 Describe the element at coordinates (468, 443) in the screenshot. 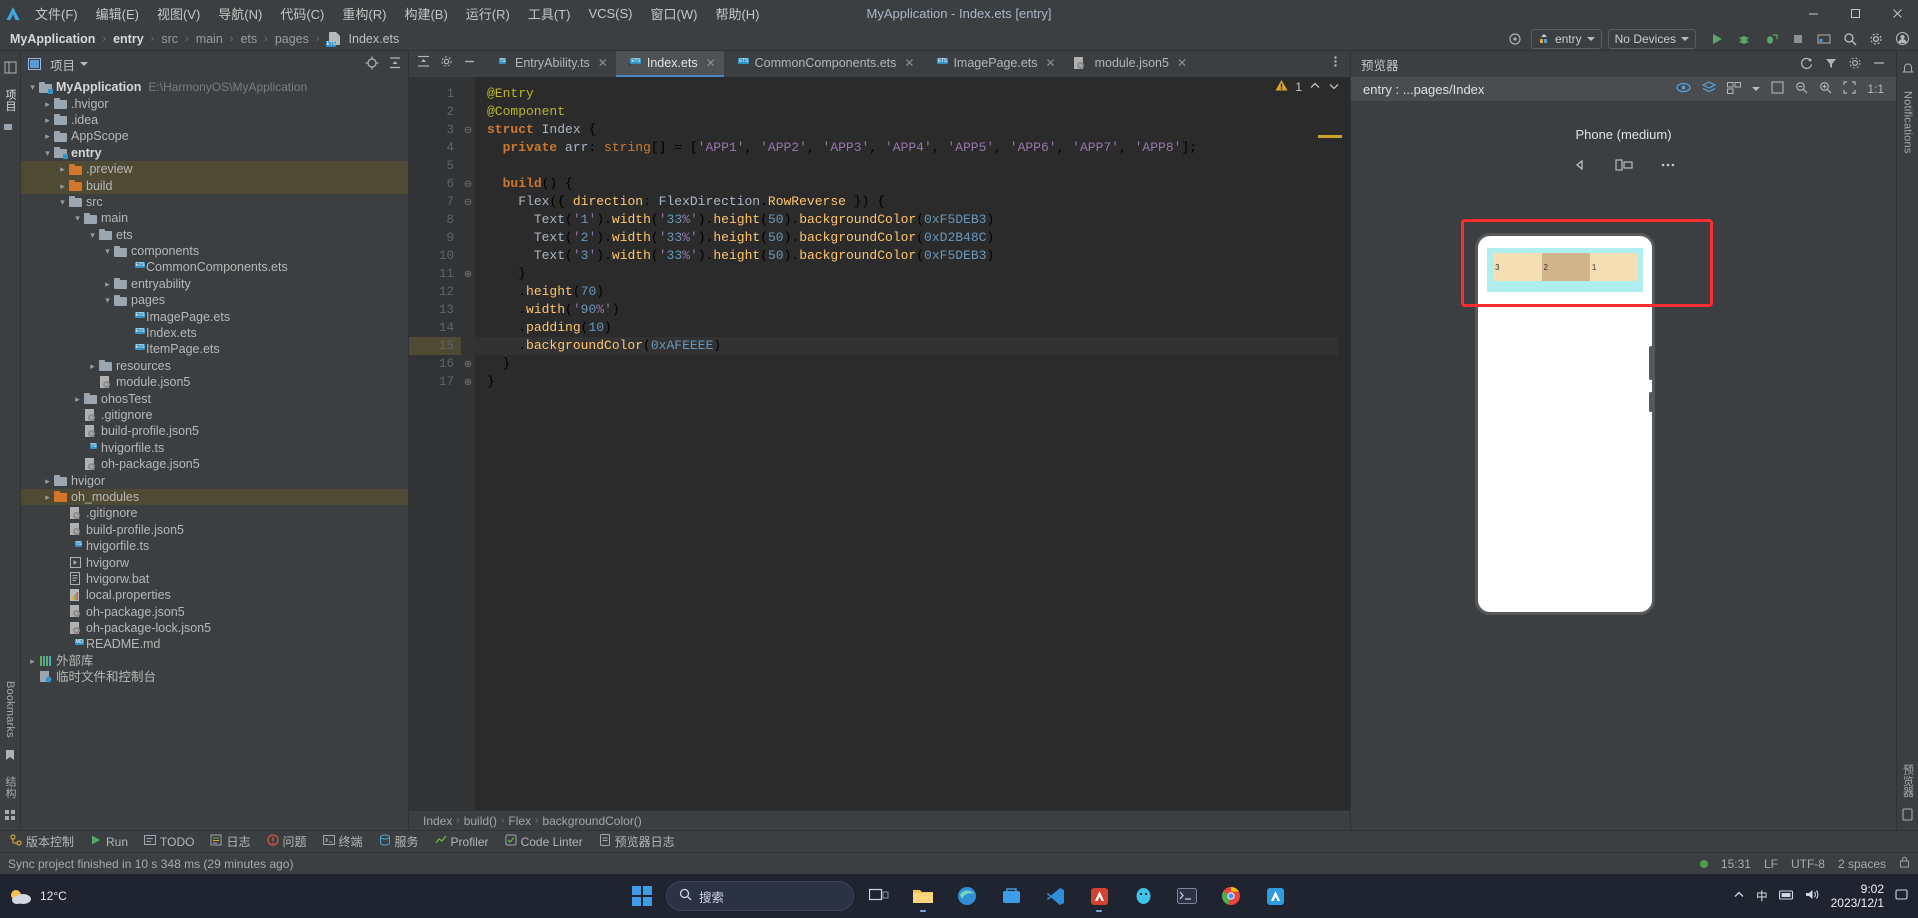

I see `code-folding-strip: ⊖ ⊖ ⊖ ⊕ ⊕ ⊕` at that location.